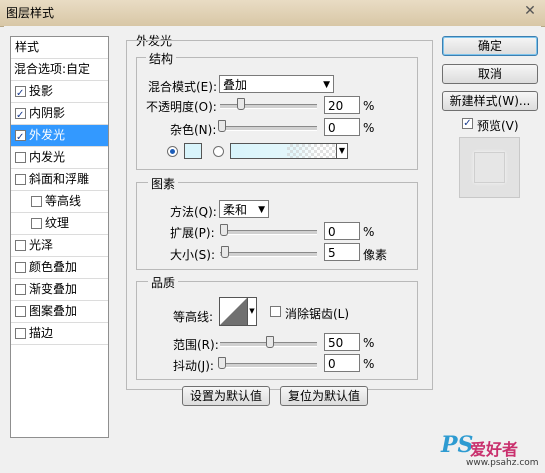 The height and width of the screenshot is (473, 545). I want to click on preview-label: 预览(V), so click(498, 126).